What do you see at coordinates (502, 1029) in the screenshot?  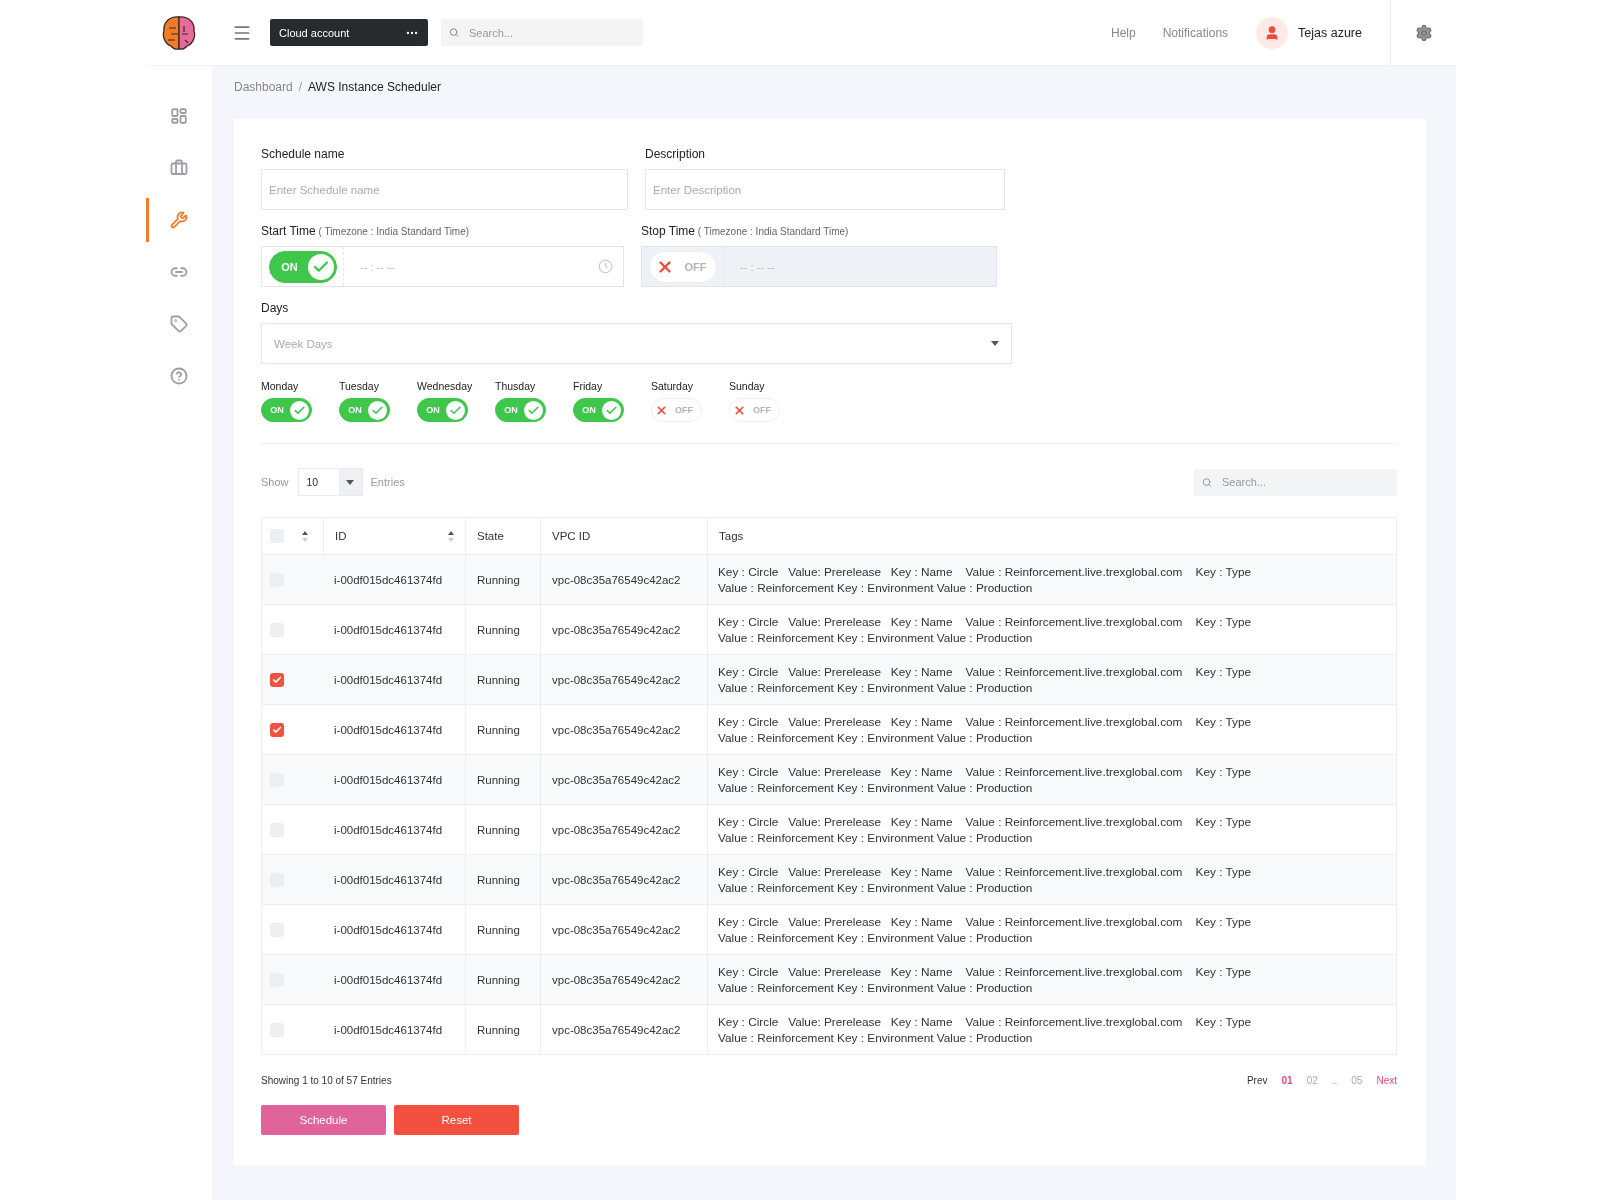 I see `table-cell: Running` at bounding box center [502, 1029].